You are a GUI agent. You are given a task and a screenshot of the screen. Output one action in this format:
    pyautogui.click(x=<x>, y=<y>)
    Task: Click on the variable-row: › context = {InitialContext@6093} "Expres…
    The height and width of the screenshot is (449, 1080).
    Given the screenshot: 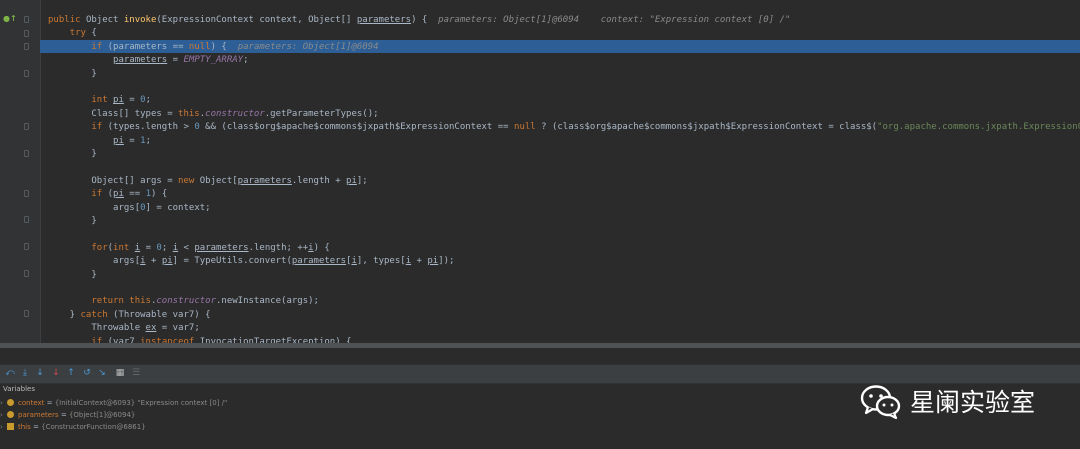 What is the action you would take?
    pyautogui.click(x=113, y=403)
    